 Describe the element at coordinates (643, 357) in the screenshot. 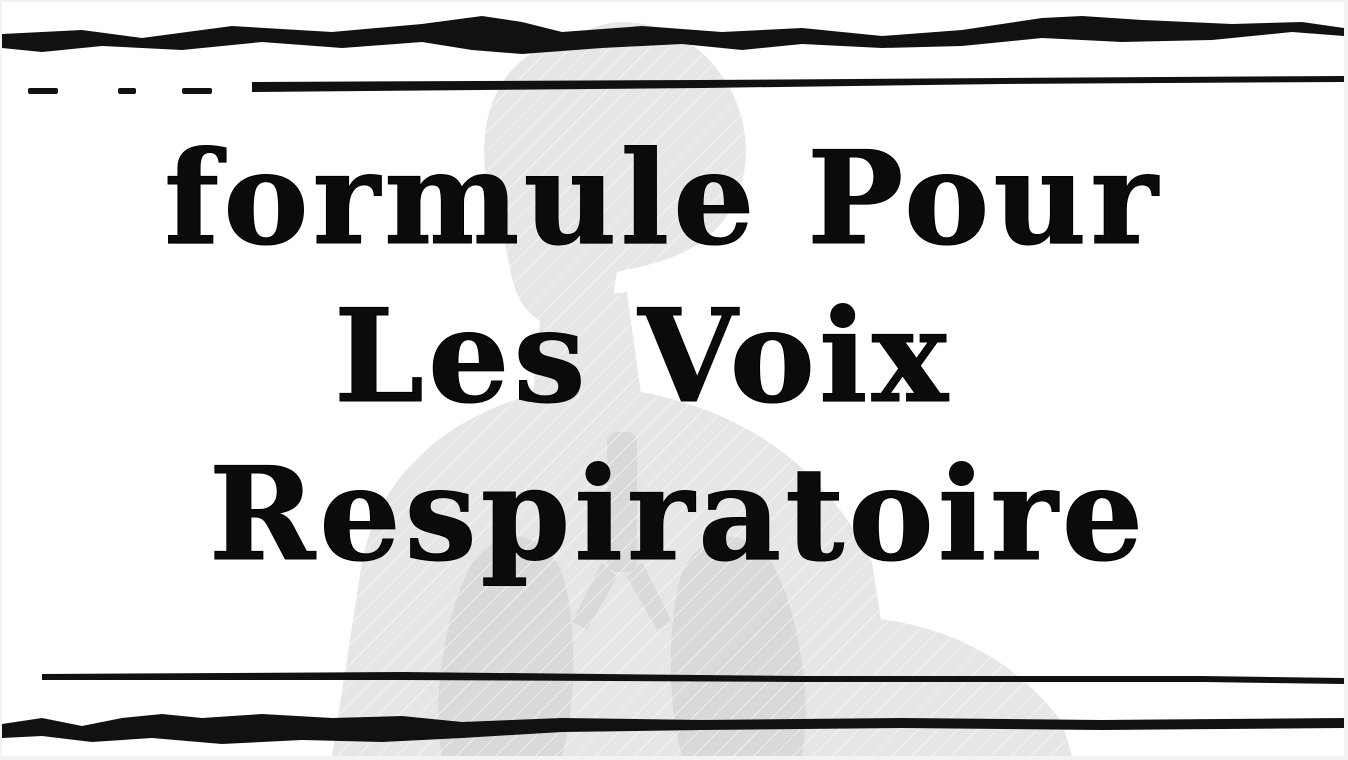

I see `title-line-2: Les Voix` at that location.